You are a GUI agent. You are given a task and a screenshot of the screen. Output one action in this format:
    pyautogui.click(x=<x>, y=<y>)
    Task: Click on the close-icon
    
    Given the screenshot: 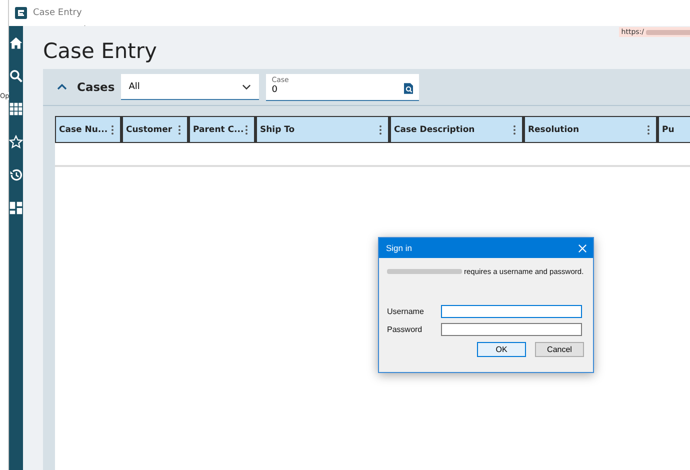 What is the action you would take?
    pyautogui.click(x=582, y=248)
    